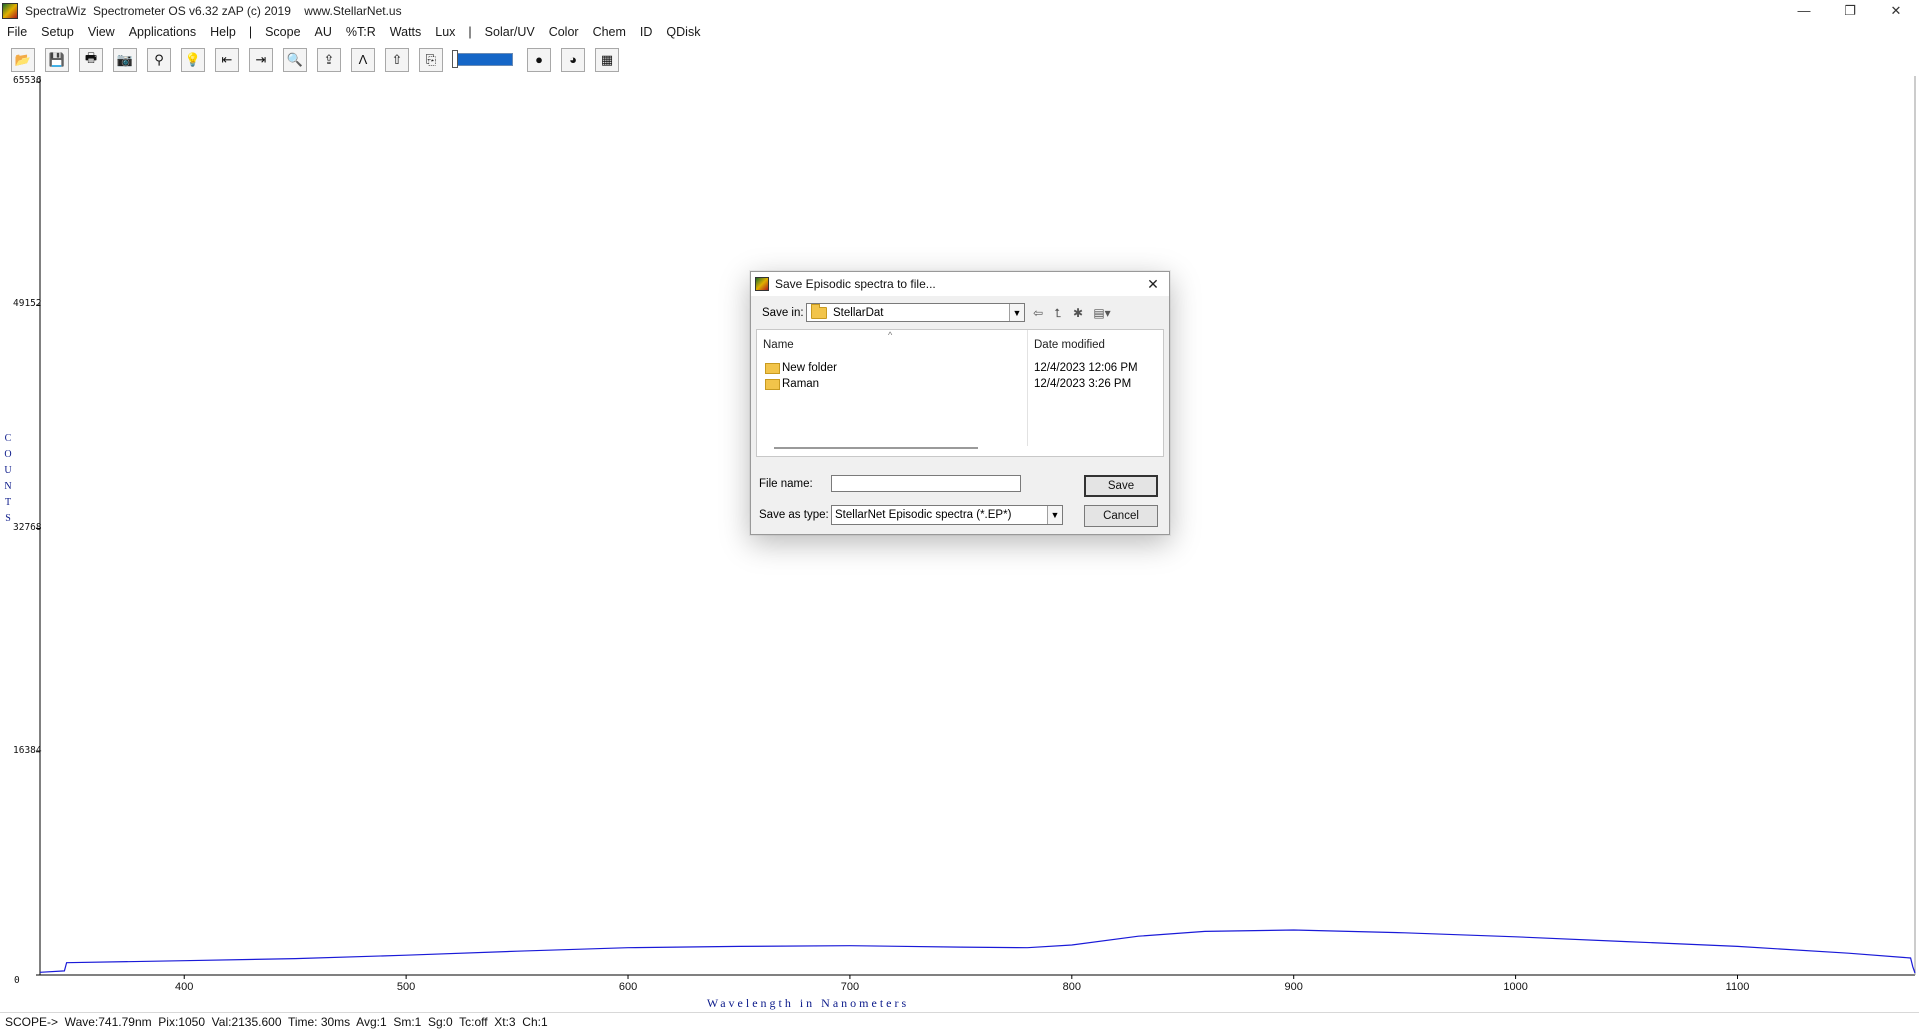  I want to click on x-tick-label: 500, so click(406, 987).